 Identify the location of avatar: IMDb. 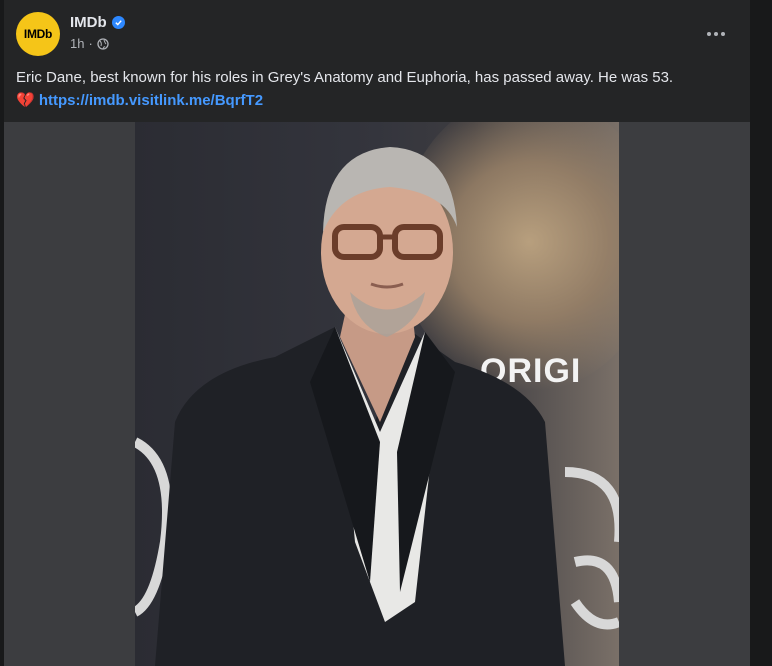
(38, 34).